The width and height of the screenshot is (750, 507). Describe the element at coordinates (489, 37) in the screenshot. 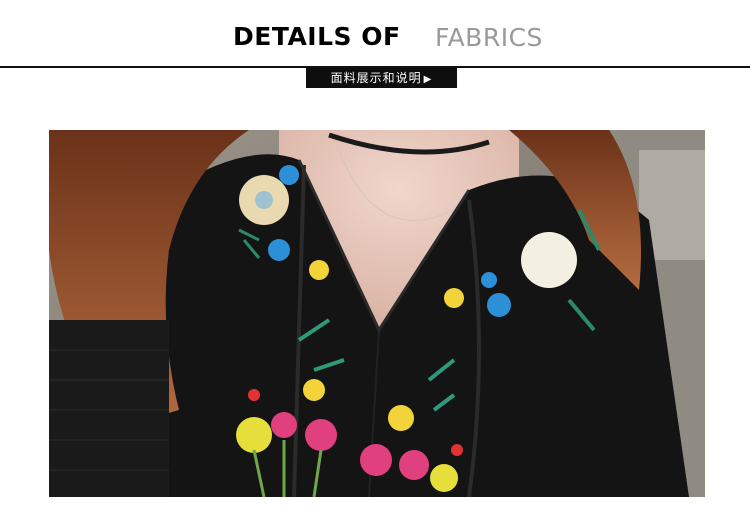

I see `section-title-light: FABRICS` at that location.